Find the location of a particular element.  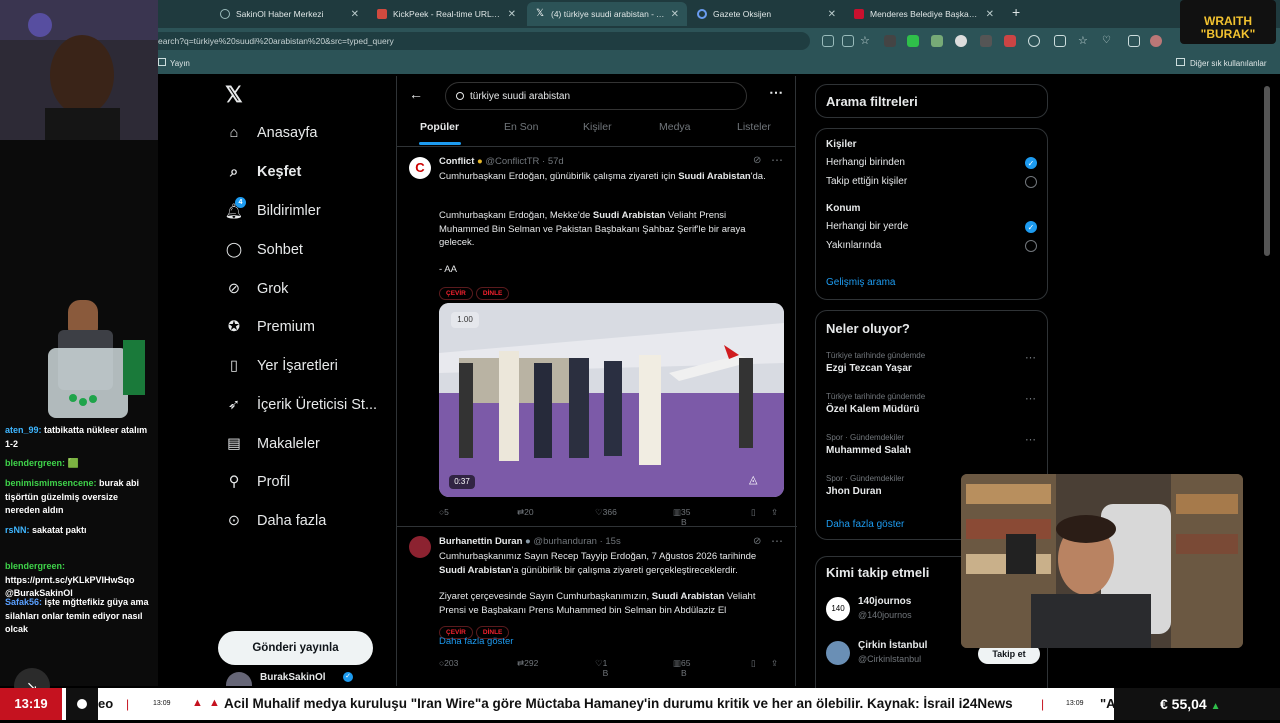

tab-lists: Listeler is located at coordinates (754, 127).